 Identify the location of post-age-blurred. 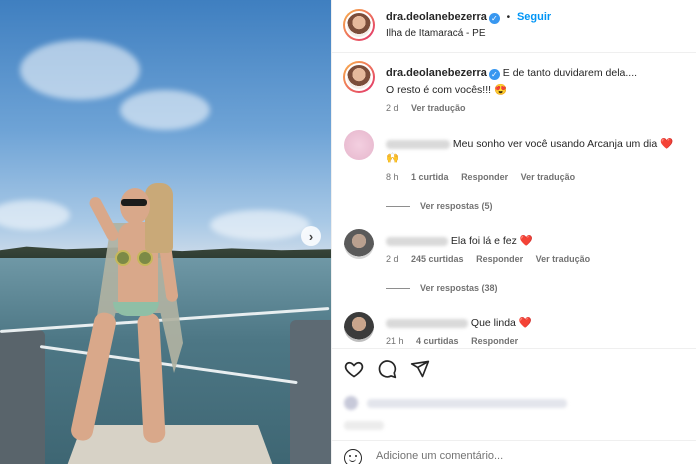
(364, 425).